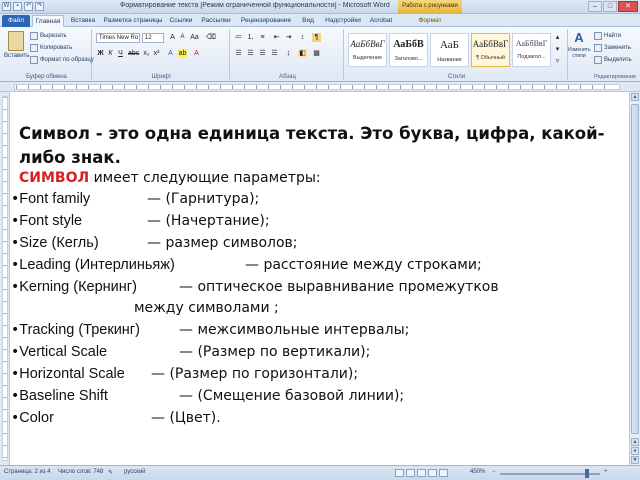 The width and height of the screenshot is (640, 480). What do you see at coordinates (367, 50) in the screenshot?
I see `style-emphasis: АаБбВвГ Выделение` at bounding box center [367, 50].